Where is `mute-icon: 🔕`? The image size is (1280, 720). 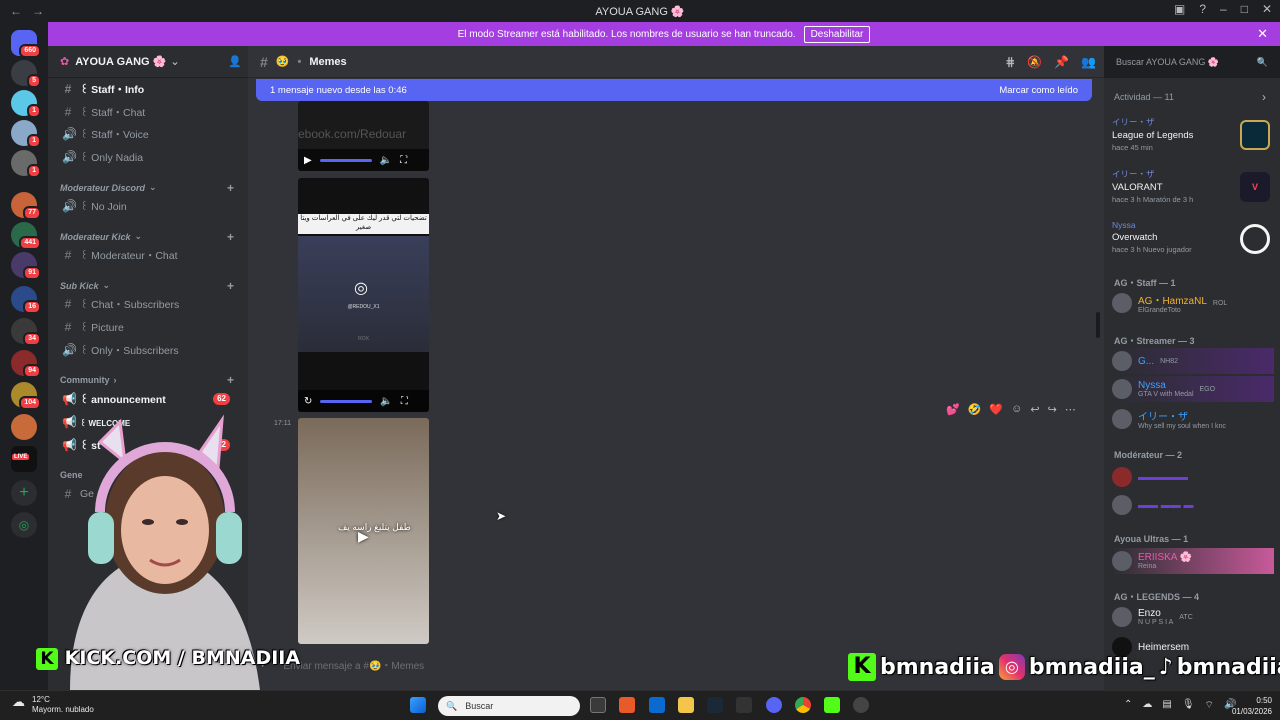
mute-icon: 🔕 is located at coordinates (1034, 62).